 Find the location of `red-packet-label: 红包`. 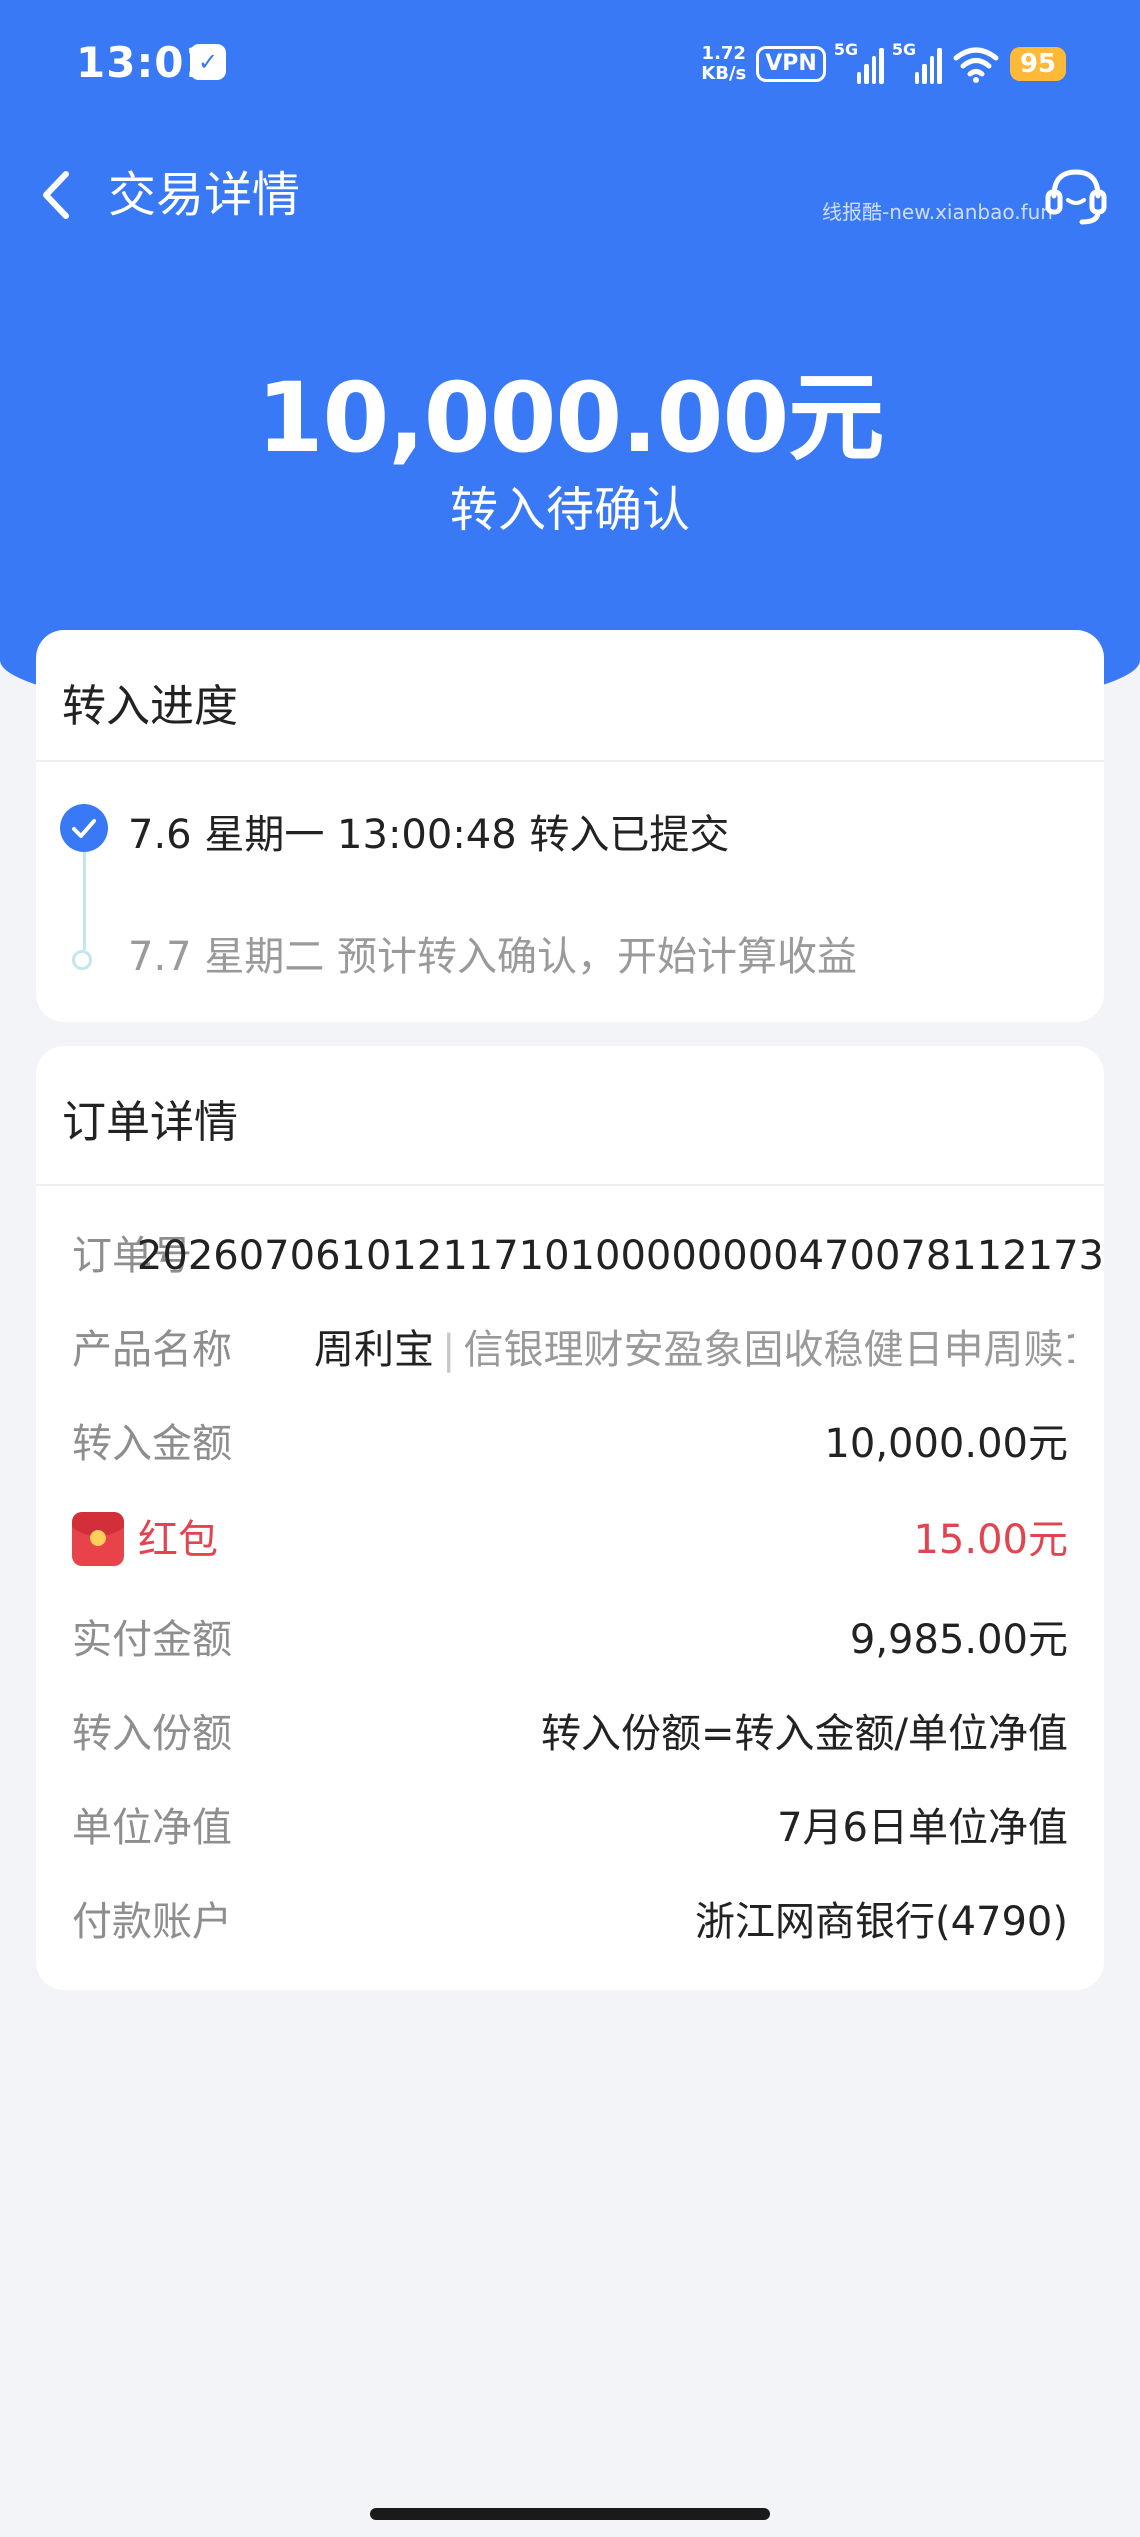

red-packet-label: 红包 is located at coordinates (178, 1540).